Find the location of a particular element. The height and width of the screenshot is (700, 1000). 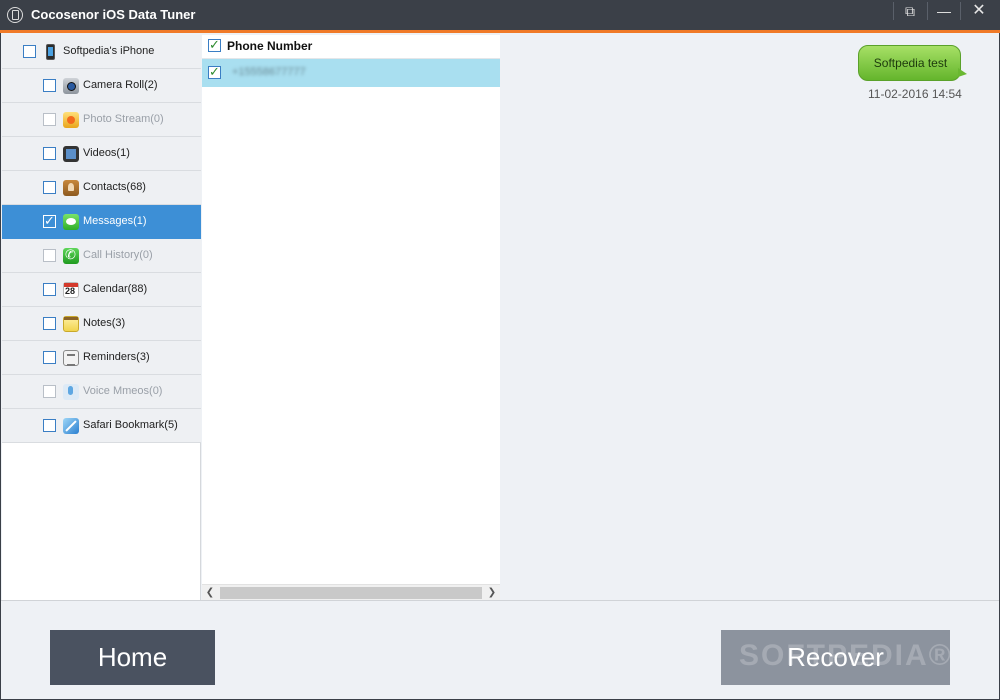

sidebar-item-label: Messages(1) is located at coordinates (115, 221).